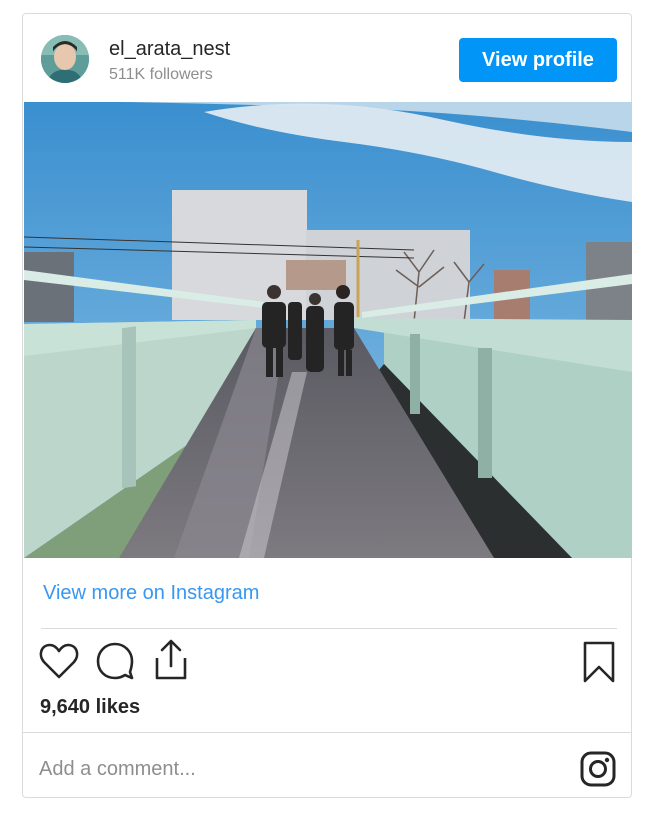  What do you see at coordinates (90, 707) in the screenshot?
I see `likes-count: 9,640 likes` at bounding box center [90, 707].